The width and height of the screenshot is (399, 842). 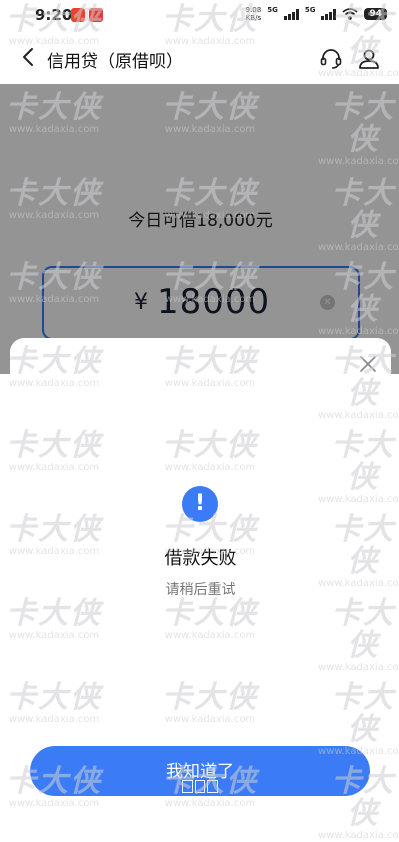 I want to click on status-time: 9:20, so click(x=54, y=15).